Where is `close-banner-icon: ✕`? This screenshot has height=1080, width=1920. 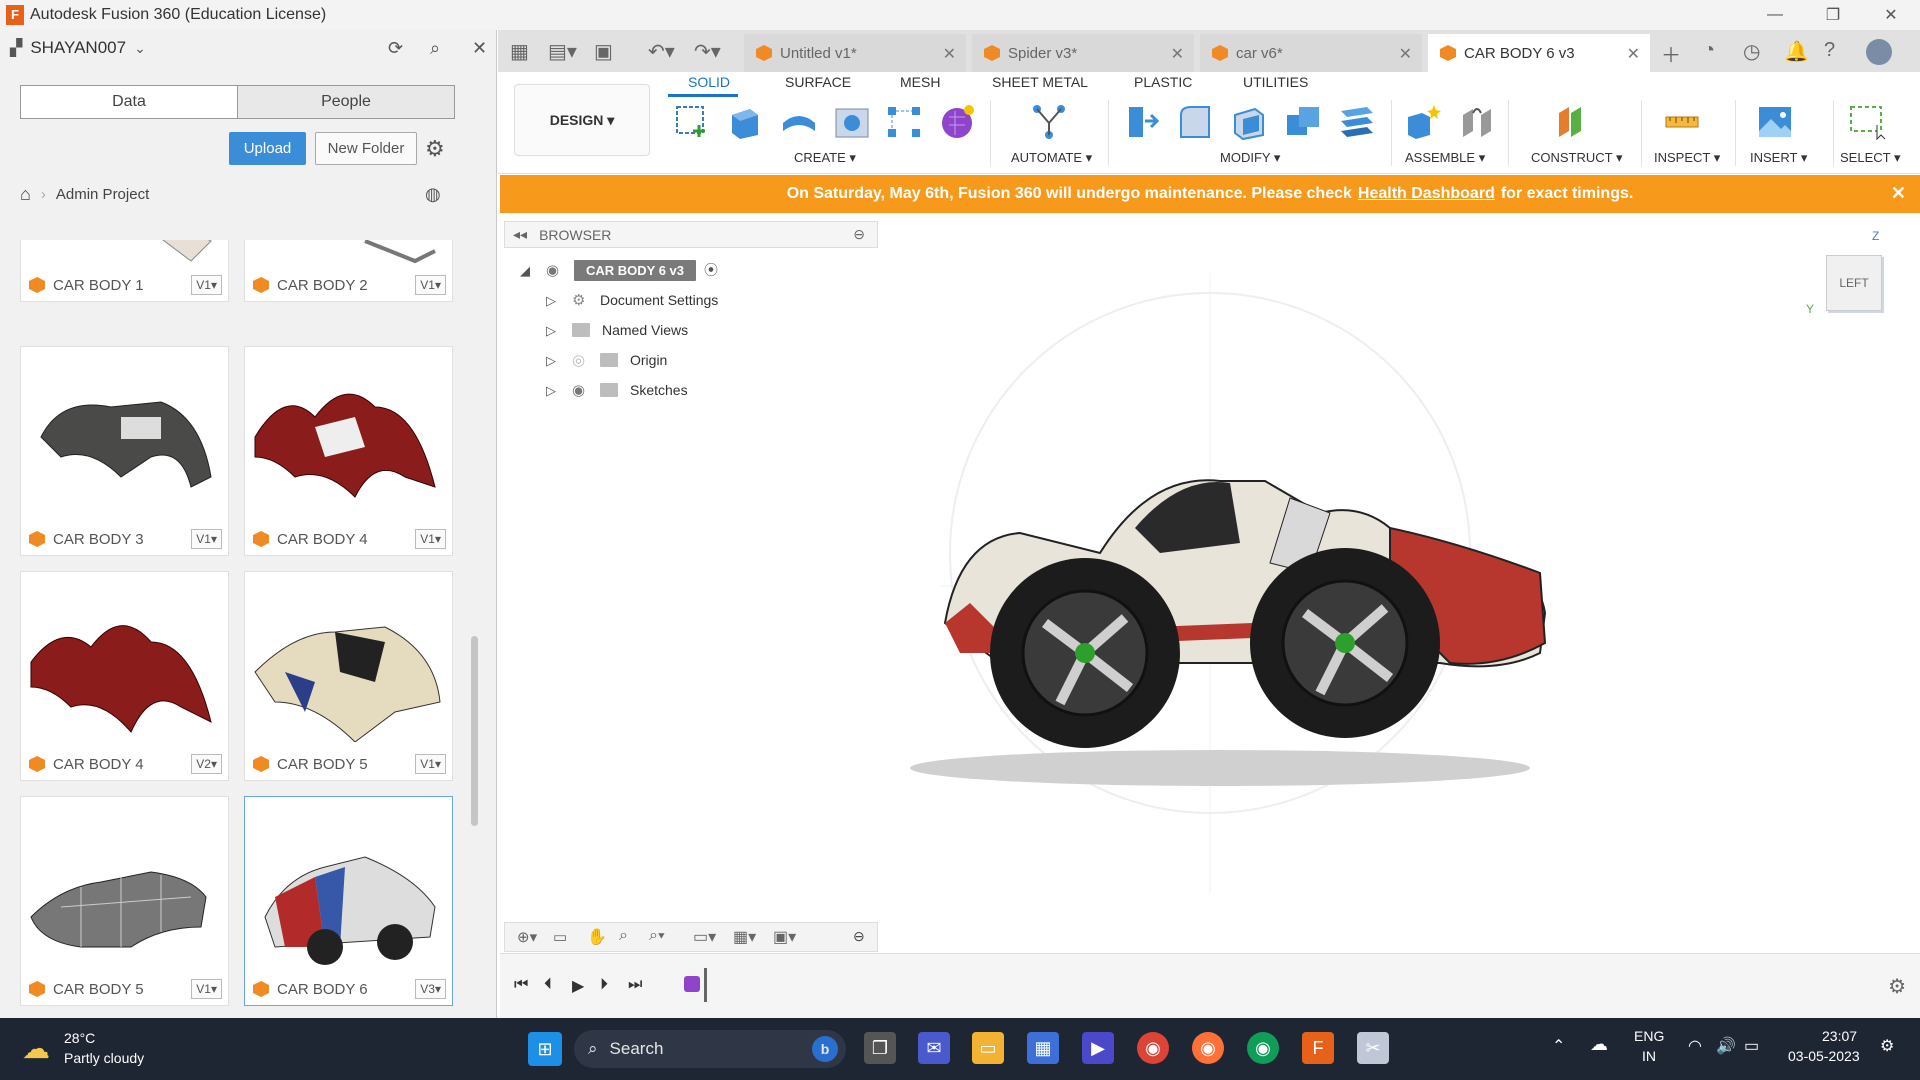 close-banner-icon: ✕ is located at coordinates (1898, 193).